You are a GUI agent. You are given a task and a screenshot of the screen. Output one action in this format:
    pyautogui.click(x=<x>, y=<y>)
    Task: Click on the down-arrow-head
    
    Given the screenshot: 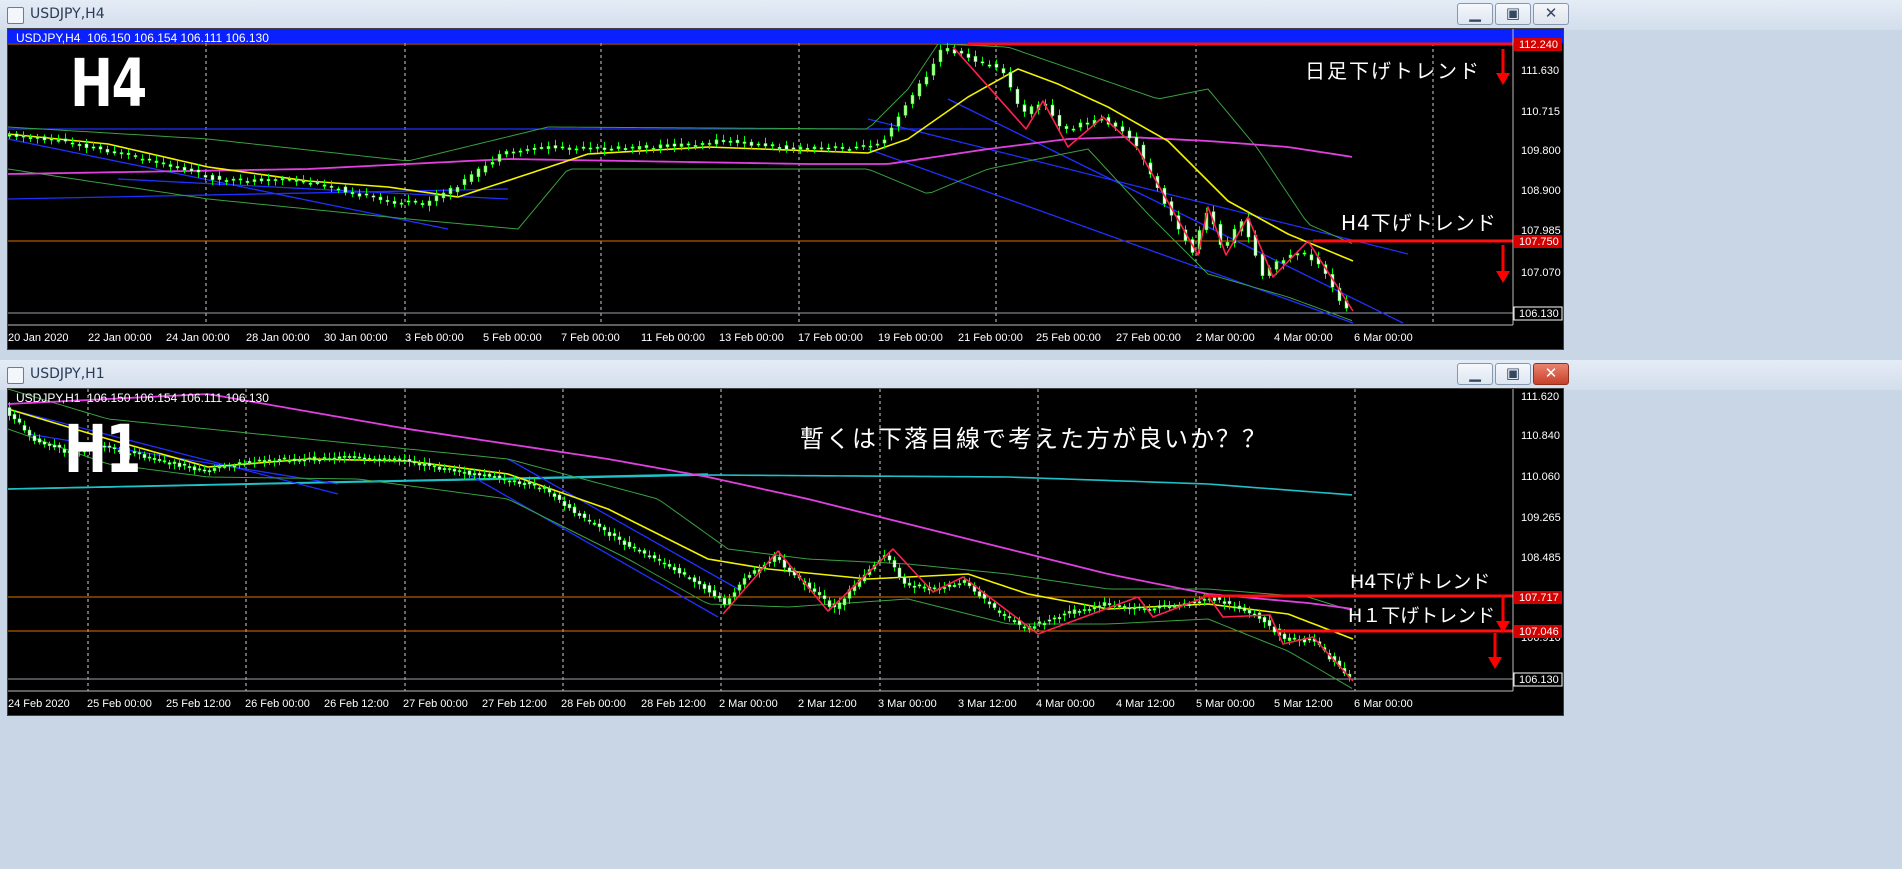 What is the action you would take?
    pyautogui.click(x=1503, y=79)
    